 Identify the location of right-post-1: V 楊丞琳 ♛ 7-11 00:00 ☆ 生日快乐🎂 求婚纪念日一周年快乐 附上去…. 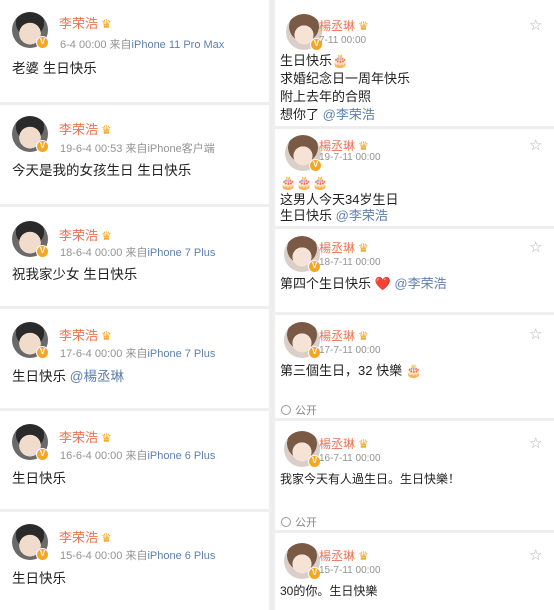
(414, 63).